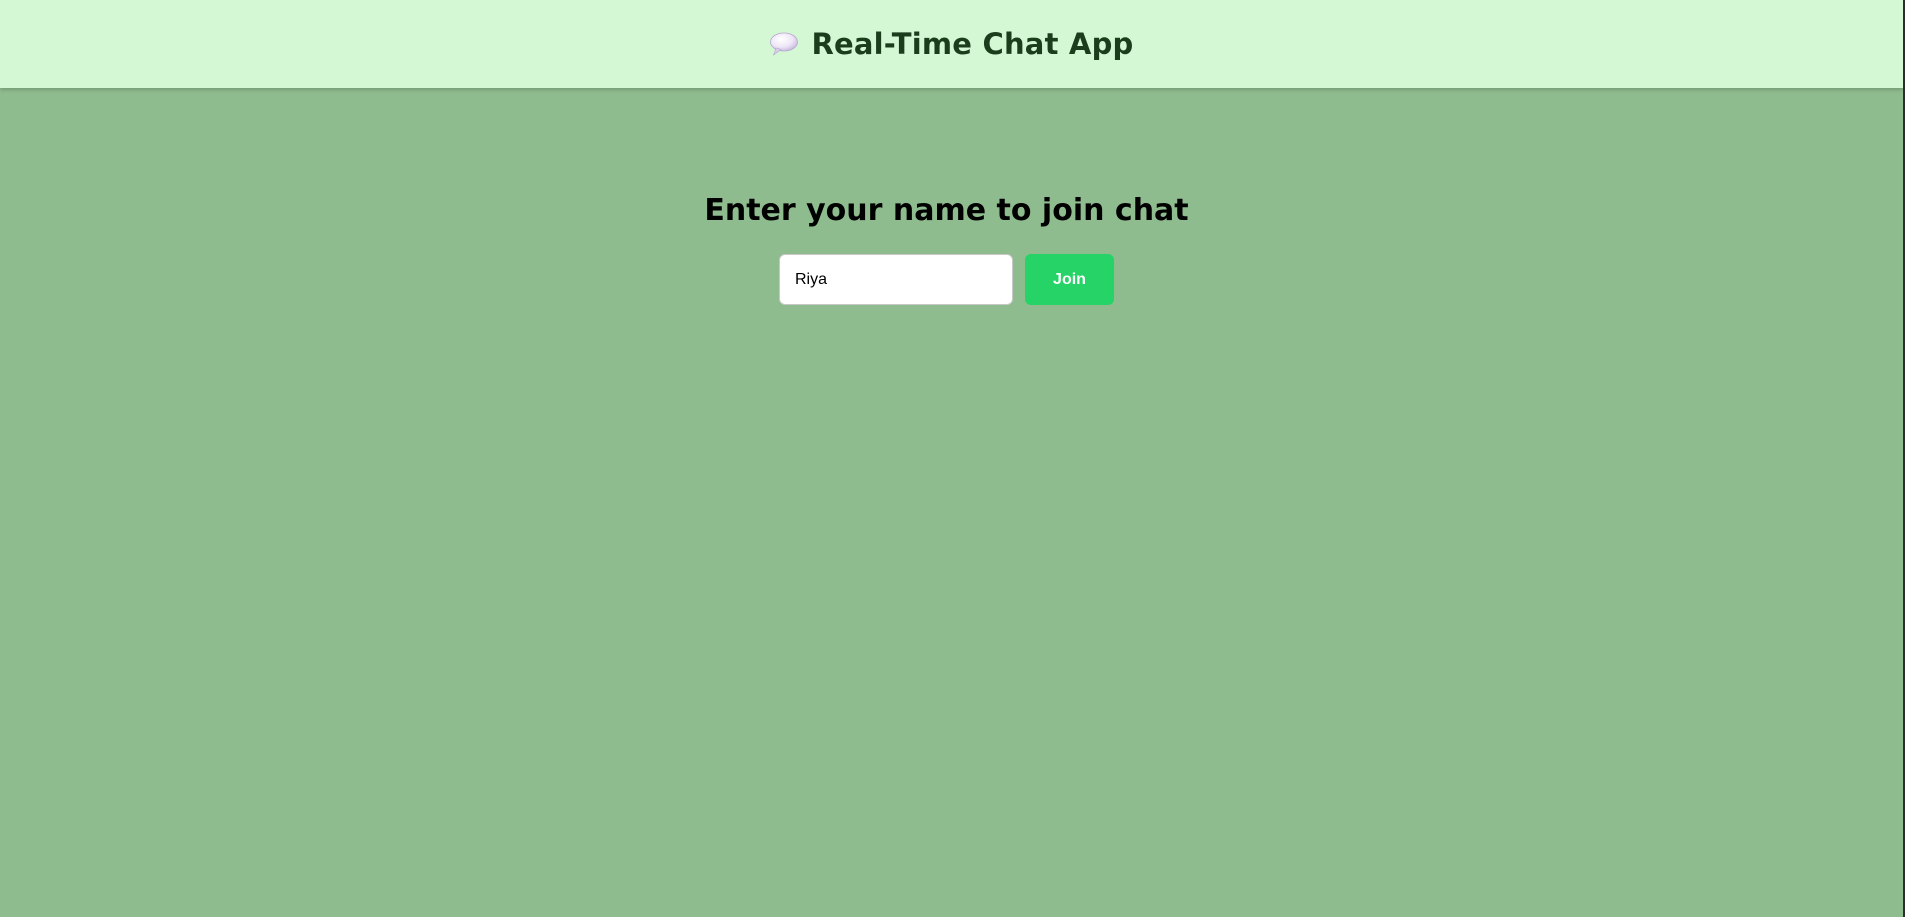  I want to click on name-input, so click(896, 279).